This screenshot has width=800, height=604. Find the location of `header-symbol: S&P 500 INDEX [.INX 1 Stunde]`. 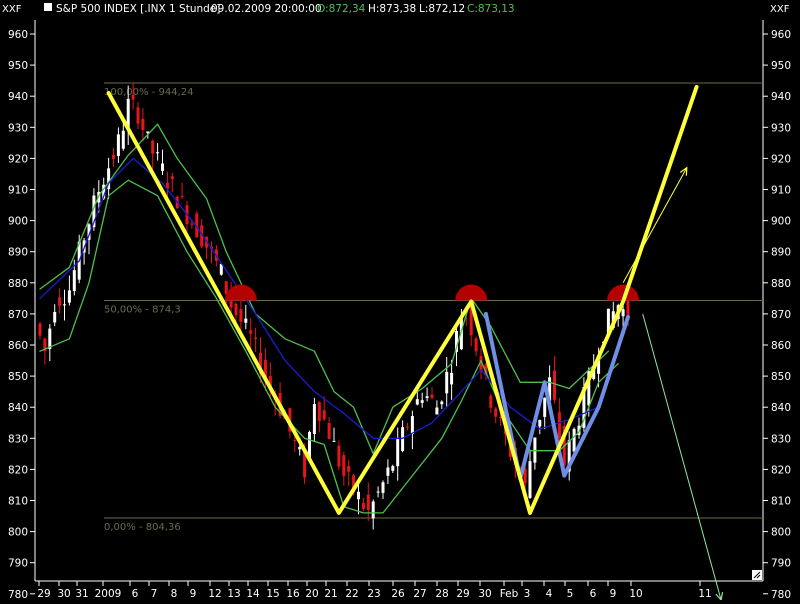

header-symbol: S&P 500 INDEX [.INX 1 Stunde] is located at coordinates (138, 9).